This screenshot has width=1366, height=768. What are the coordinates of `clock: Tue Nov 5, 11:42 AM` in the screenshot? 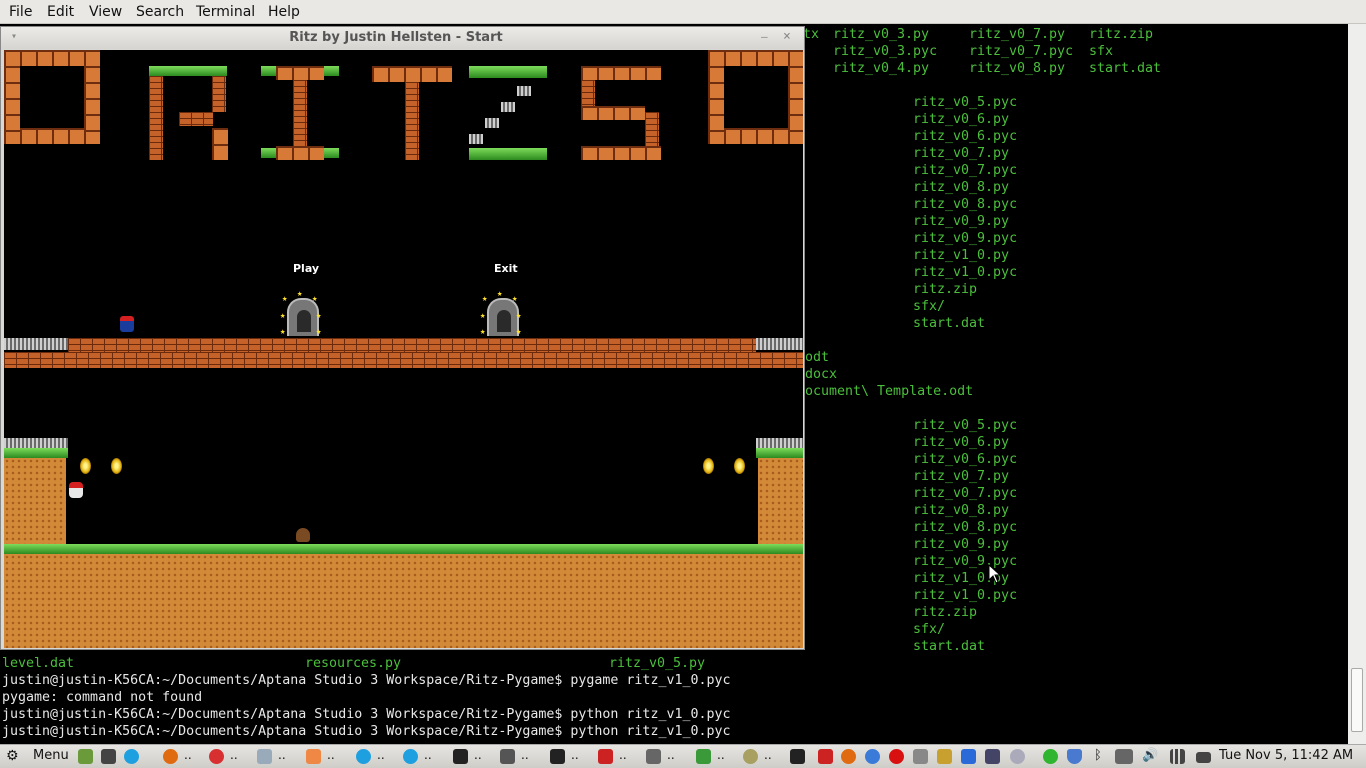 It's located at (1286, 756).